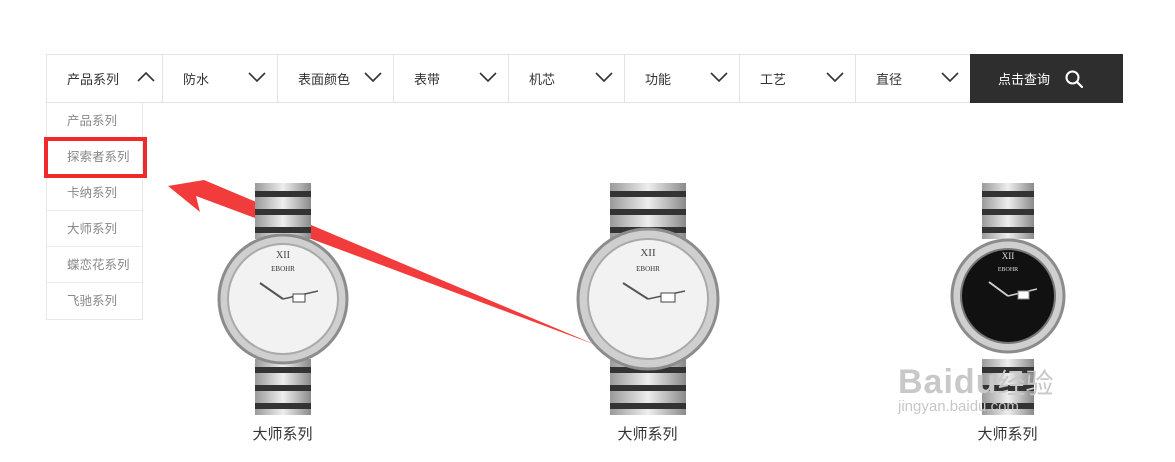  Describe the element at coordinates (1025, 383) in the screenshot. I see `watermark-logo-cn: 经验` at that location.